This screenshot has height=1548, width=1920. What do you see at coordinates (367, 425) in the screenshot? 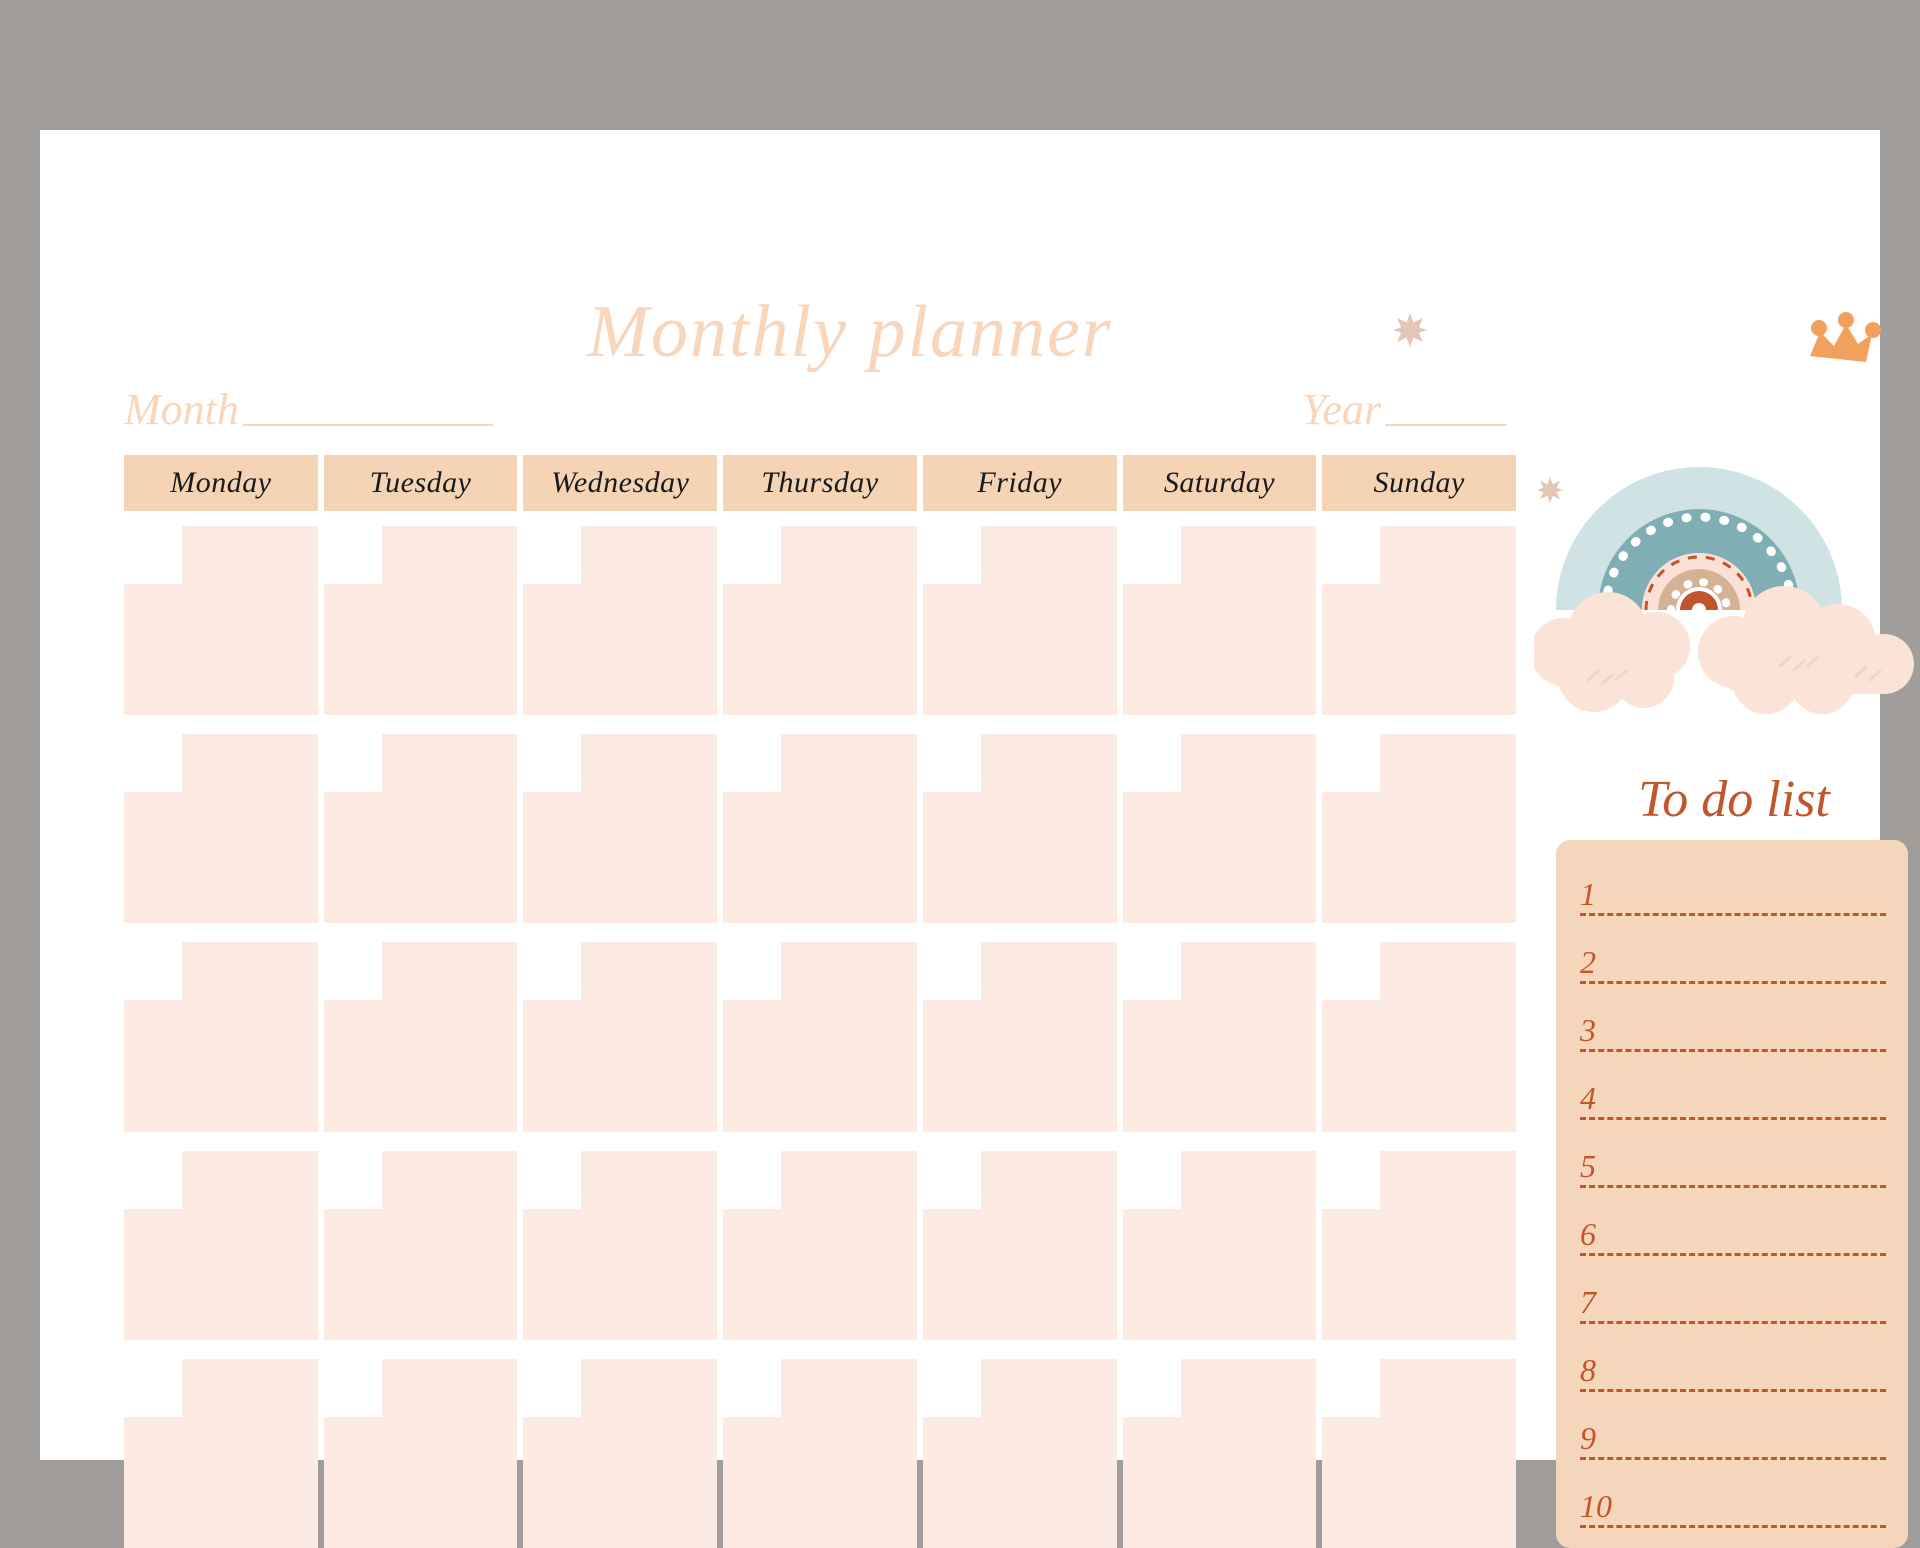
I see `month-input-rule` at bounding box center [367, 425].